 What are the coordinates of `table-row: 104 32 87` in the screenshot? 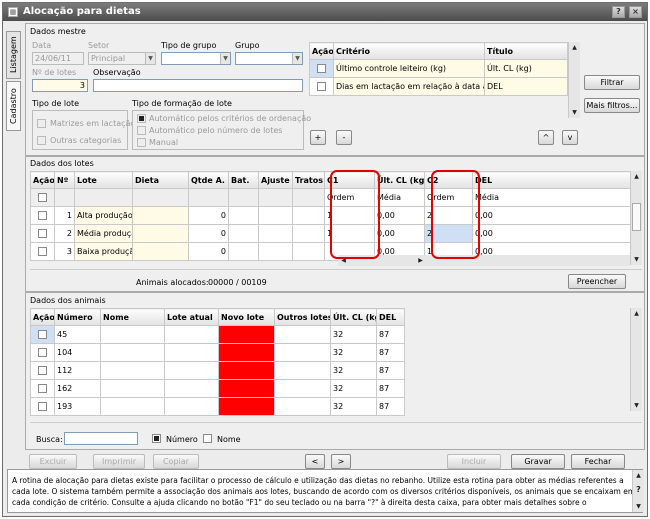 It's located at (217, 352).